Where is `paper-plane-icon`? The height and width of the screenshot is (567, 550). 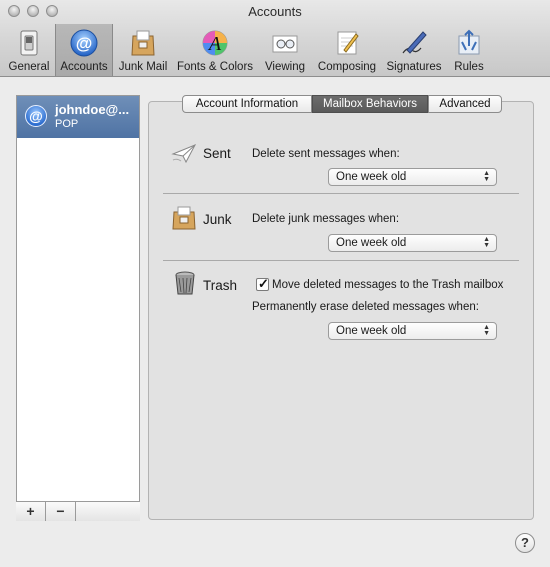 paper-plane-icon is located at coordinates (184, 154).